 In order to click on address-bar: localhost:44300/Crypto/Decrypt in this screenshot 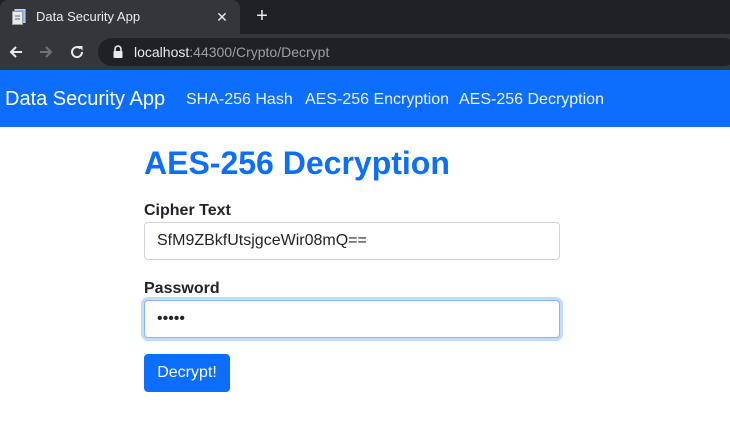, I will do `click(414, 52)`.